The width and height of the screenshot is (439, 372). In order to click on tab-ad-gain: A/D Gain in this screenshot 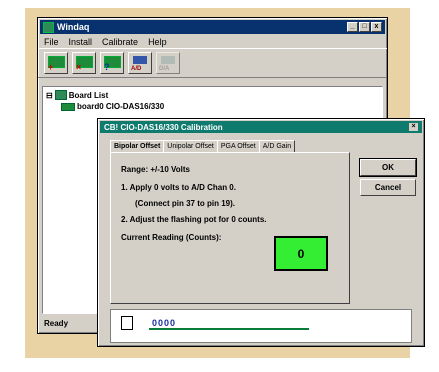, I will do `click(277, 146)`.